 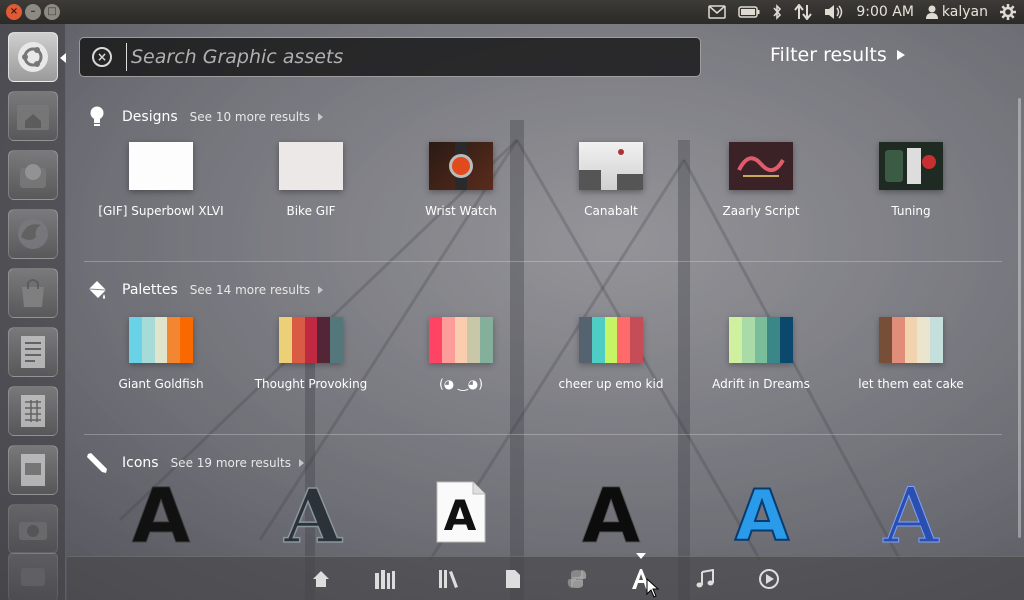 I want to click on search-input, so click(x=396, y=57).